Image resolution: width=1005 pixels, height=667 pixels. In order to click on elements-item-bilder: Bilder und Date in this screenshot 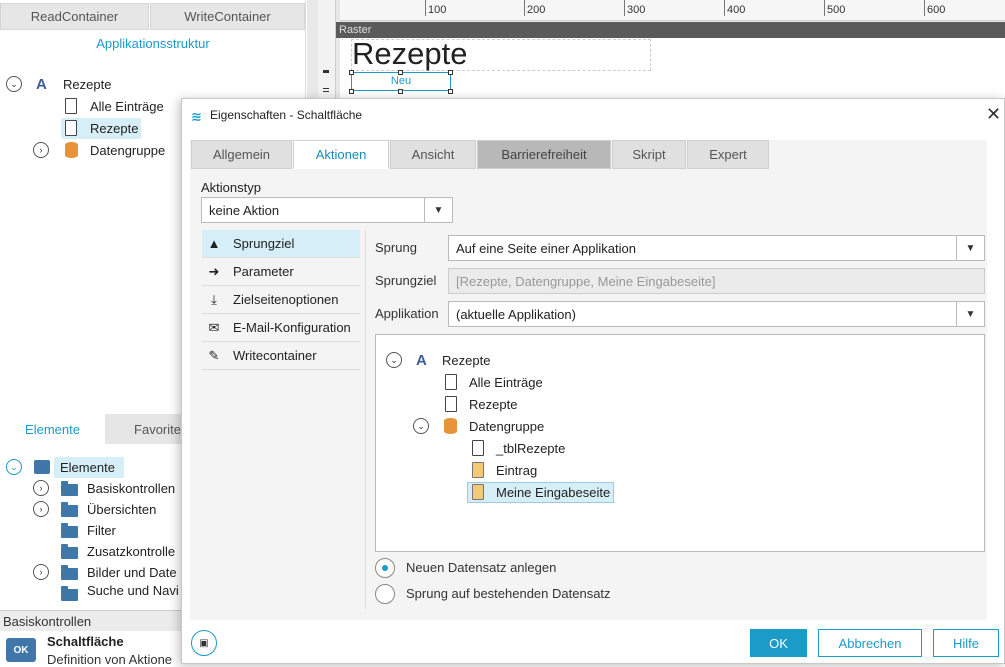, I will do `click(132, 572)`.